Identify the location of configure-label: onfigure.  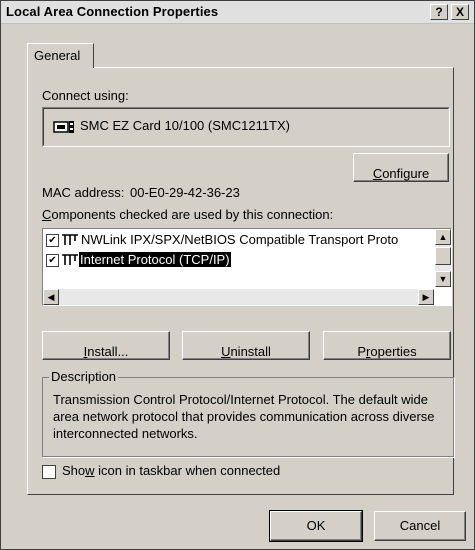
(406, 173).